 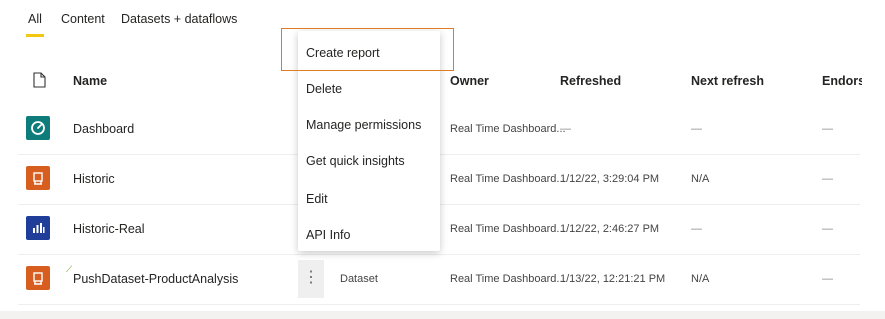 I want to click on item-name: Dashboard, so click(x=103, y=129).